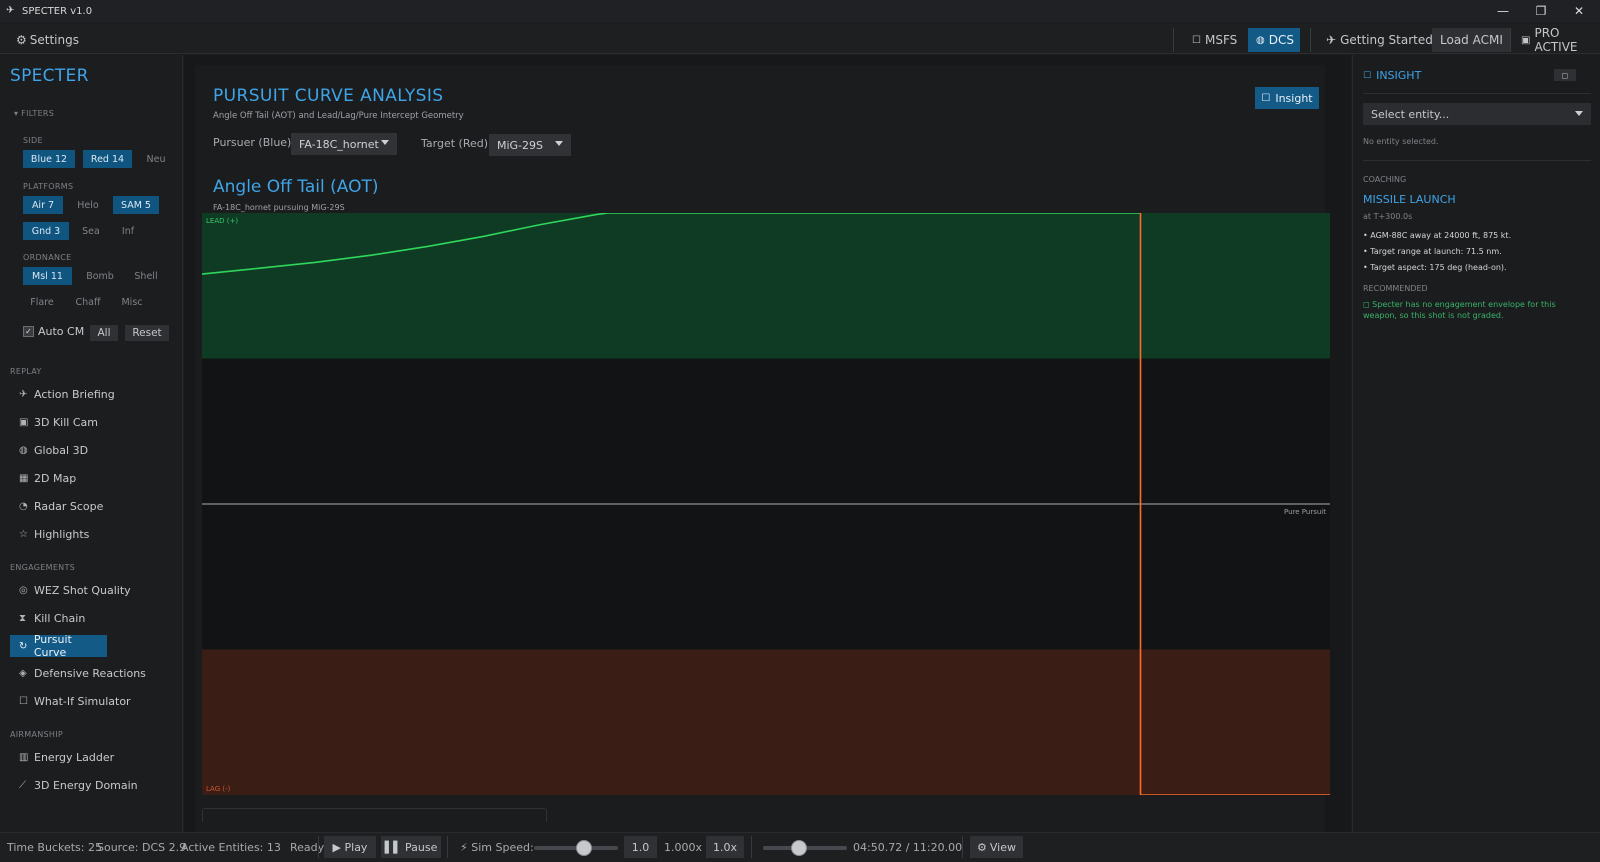 The height and width of the screenshot is (862, 1600). Describe the element at coordinates (1526, 40) in the screenshot. I see `badge-icon: ▣` at that location.